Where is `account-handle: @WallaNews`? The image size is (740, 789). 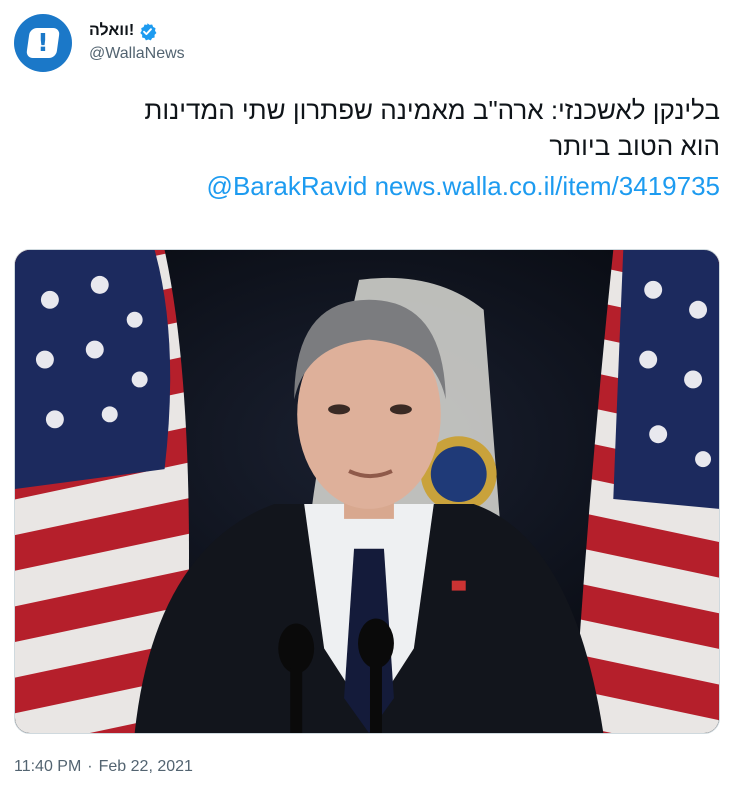
account-handle: @WallaNews is located at coordinates (137, 54).